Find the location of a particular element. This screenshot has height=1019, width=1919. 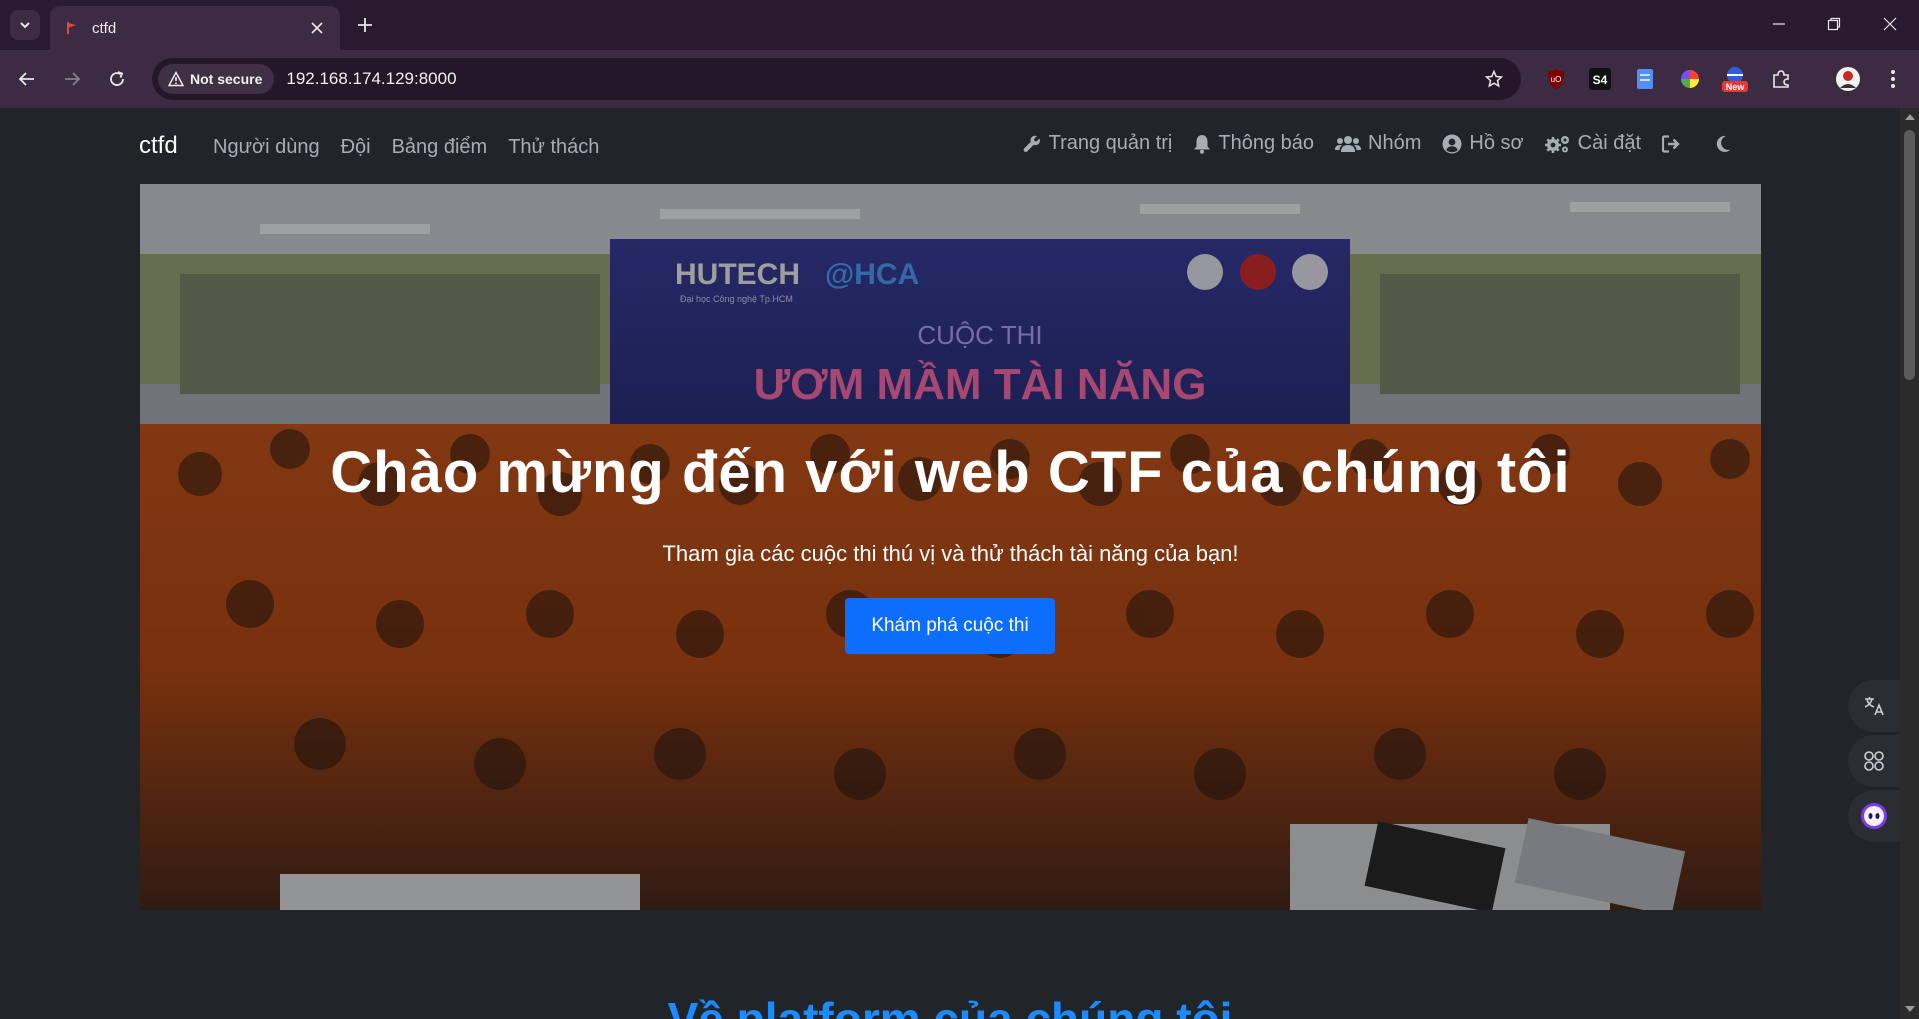

sign-out-icon is located at coordinates (1671, 143).